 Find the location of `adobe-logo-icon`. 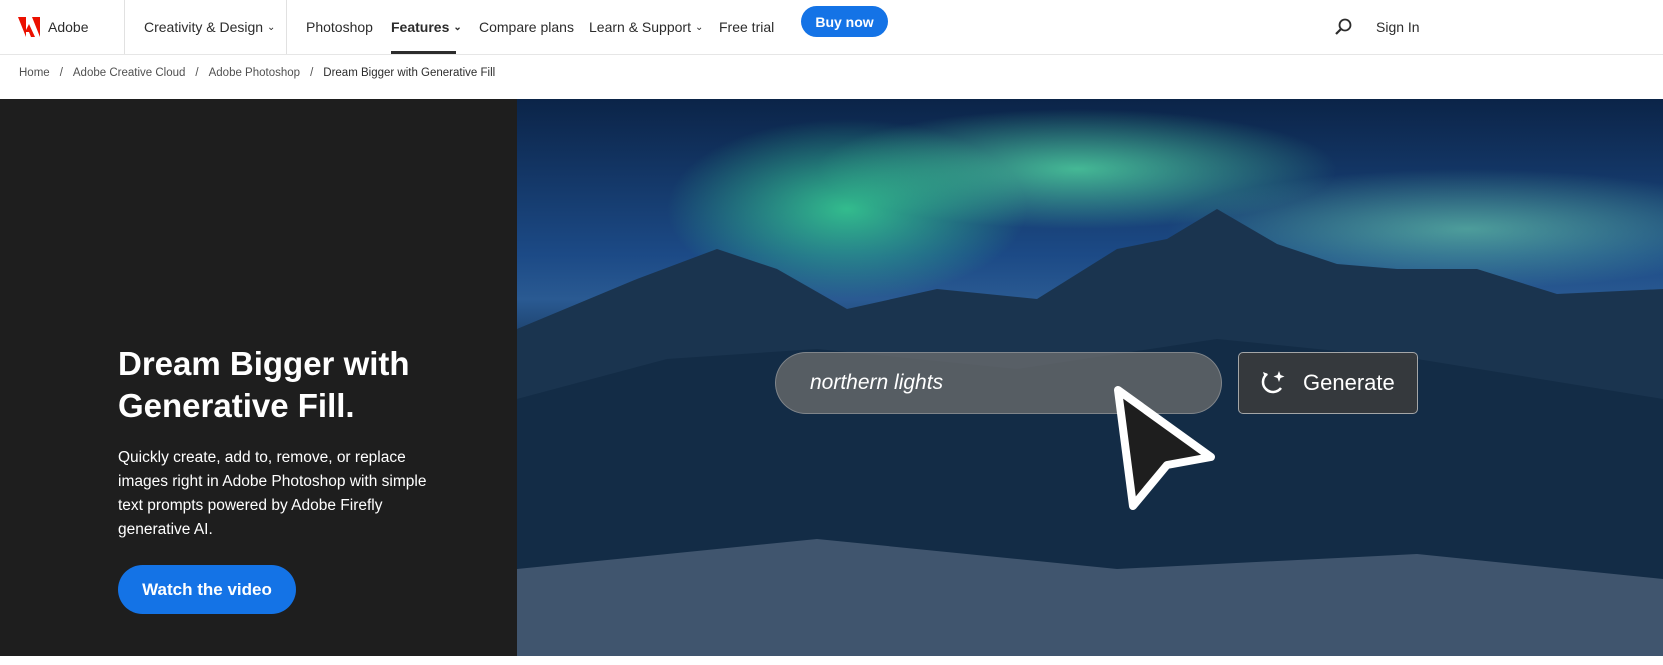

adobe-logo-icon is located at coordinates (29, 27).